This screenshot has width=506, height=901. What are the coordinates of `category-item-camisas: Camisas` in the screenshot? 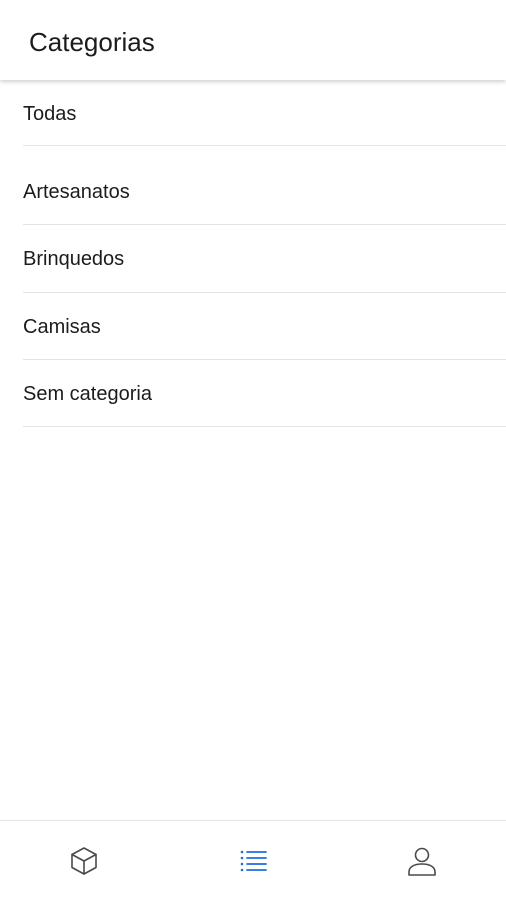 It's located at (264, 326).